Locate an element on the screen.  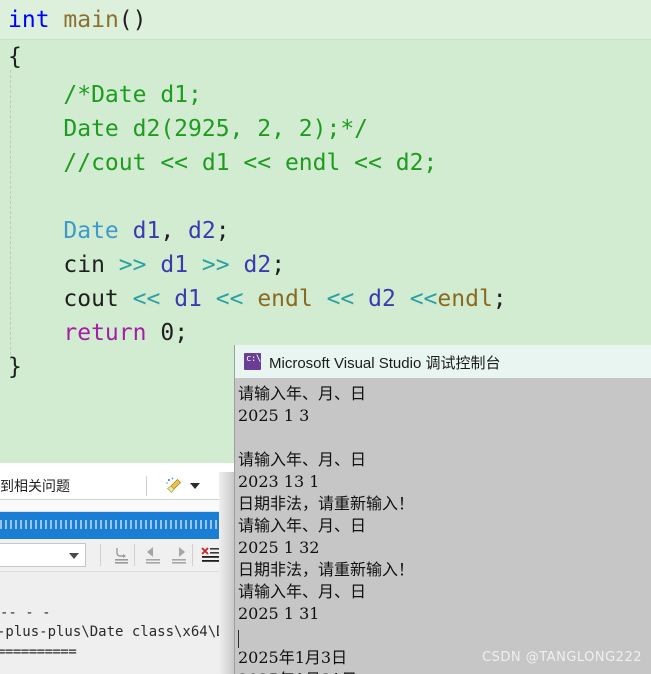
code-line is located at coordinates (15, 197).